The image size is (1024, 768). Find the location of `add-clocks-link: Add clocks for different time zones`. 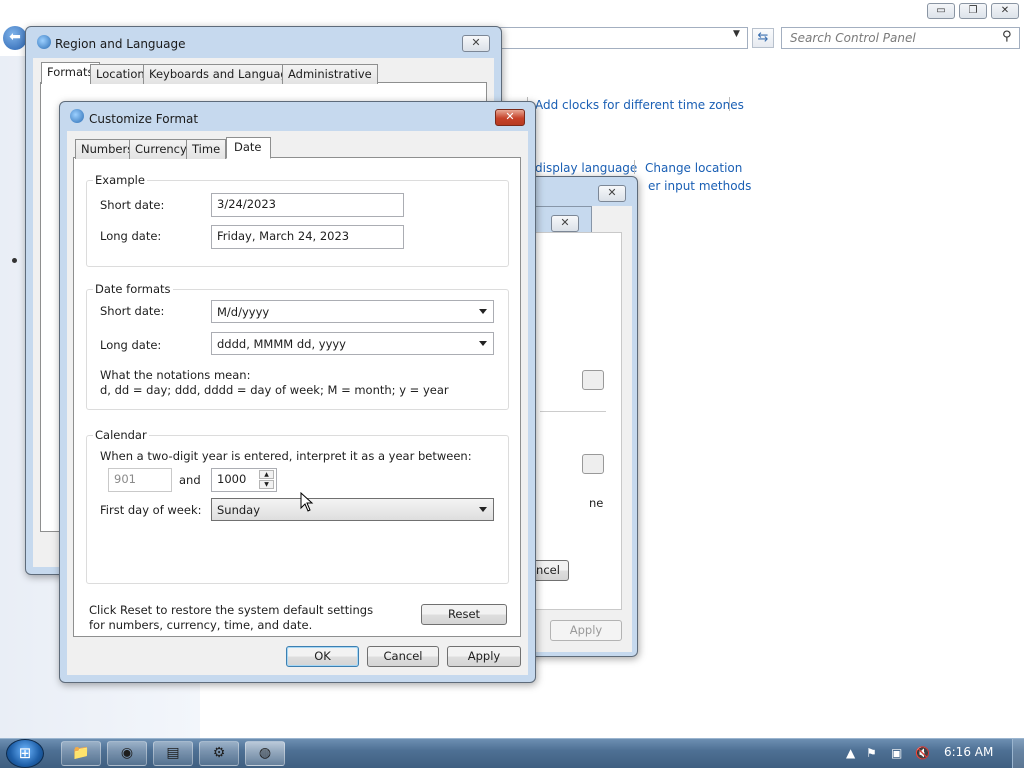

add-clocks-link: Add clocks for different time zones is located at coordinates (639, 105).